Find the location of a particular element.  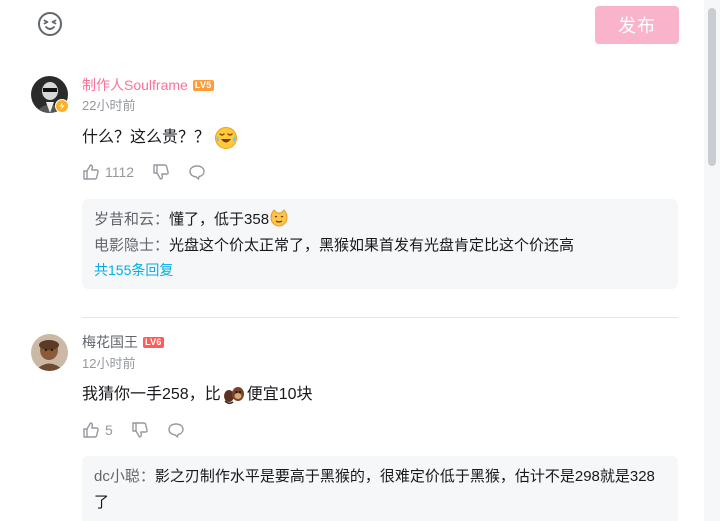

comment-username: 梅花国王 LV6 is located at coordinates (123, 342).